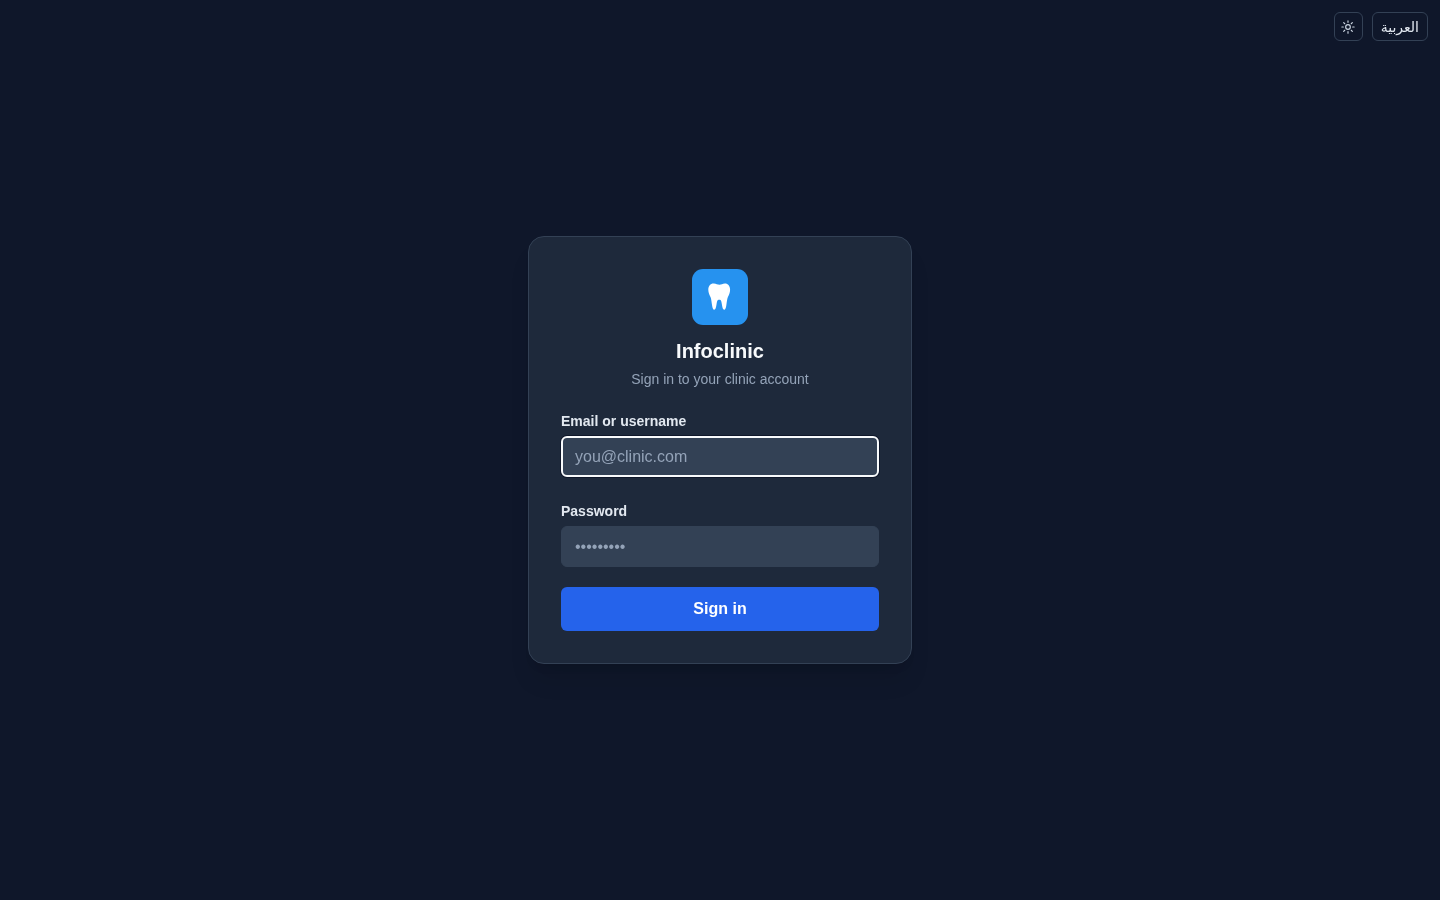 The width and height of the screenshot is (1440, 900). I want to click on theme-toggle-button, so click(1348, 26).